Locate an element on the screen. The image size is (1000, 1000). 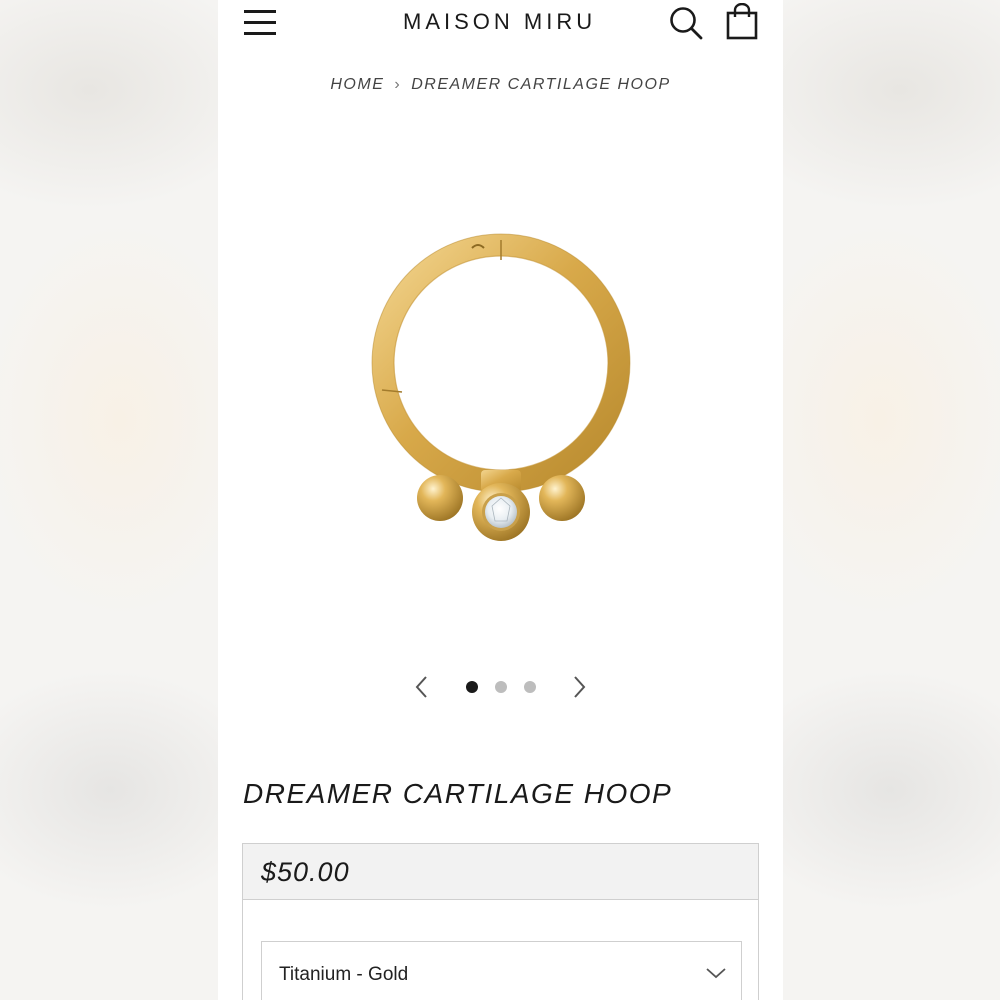
price-bar: $50.00 is located at coordinates (500, 872).